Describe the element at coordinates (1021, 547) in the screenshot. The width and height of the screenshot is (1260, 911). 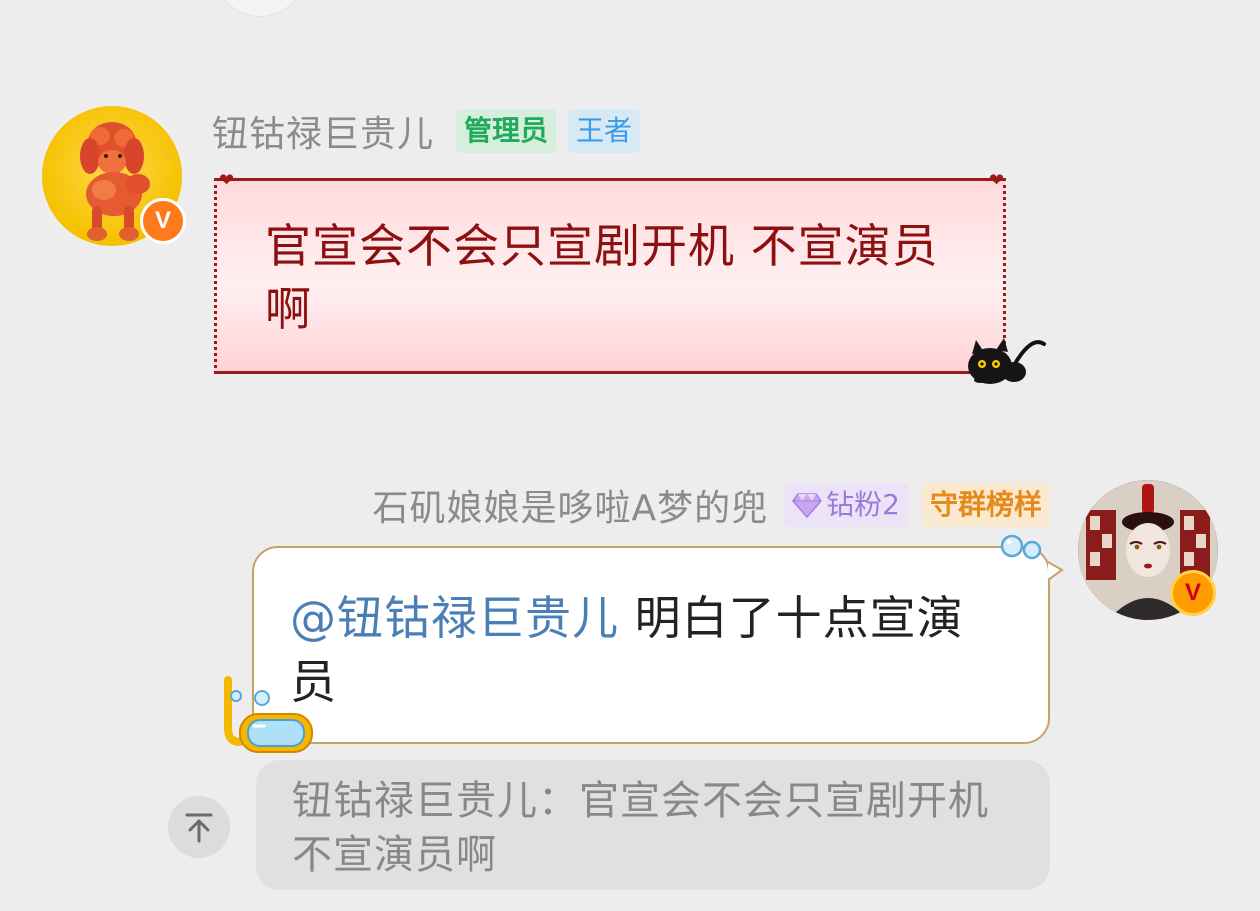
I see `water-bubbles-icon` at that location.